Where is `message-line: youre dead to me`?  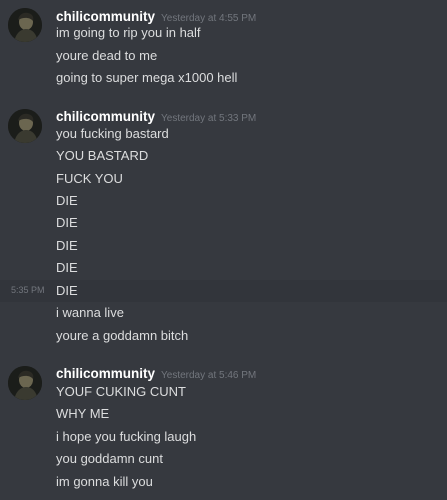
message-line: youre dead to me is located at coordinates (223, 56).